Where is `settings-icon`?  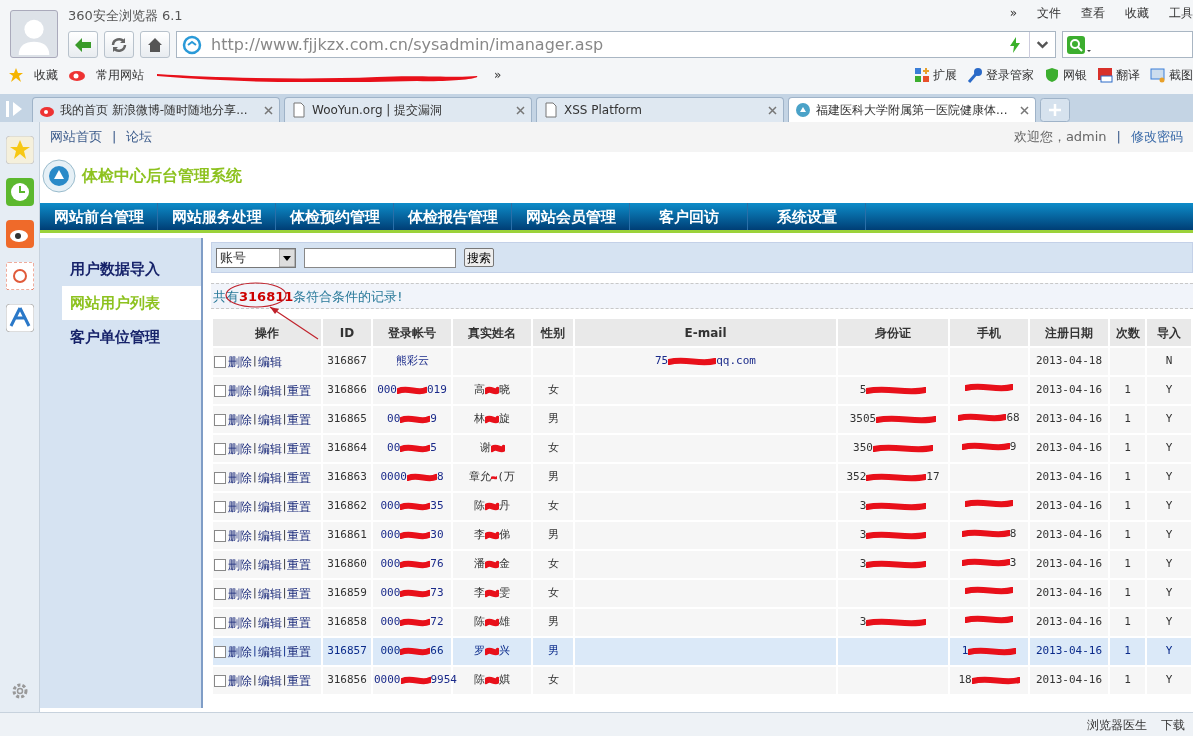 settings-icon is located at coordinates (19, 691).